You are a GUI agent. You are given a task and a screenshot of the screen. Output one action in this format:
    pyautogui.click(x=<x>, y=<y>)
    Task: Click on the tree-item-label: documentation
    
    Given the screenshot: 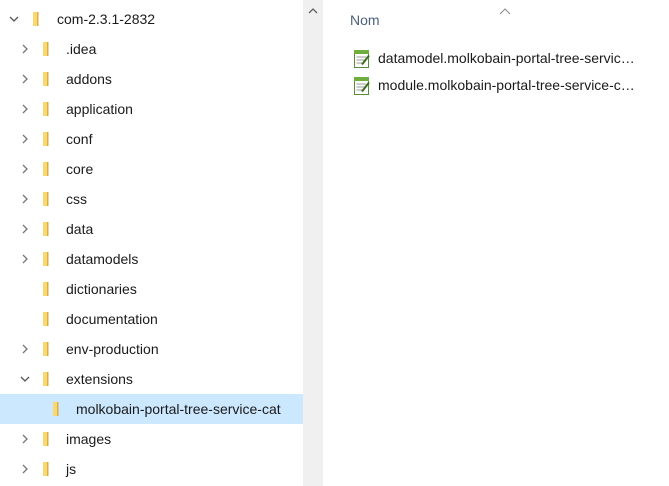 What is the action you would take?
    pyautogui.click(x=112, y=319)
    